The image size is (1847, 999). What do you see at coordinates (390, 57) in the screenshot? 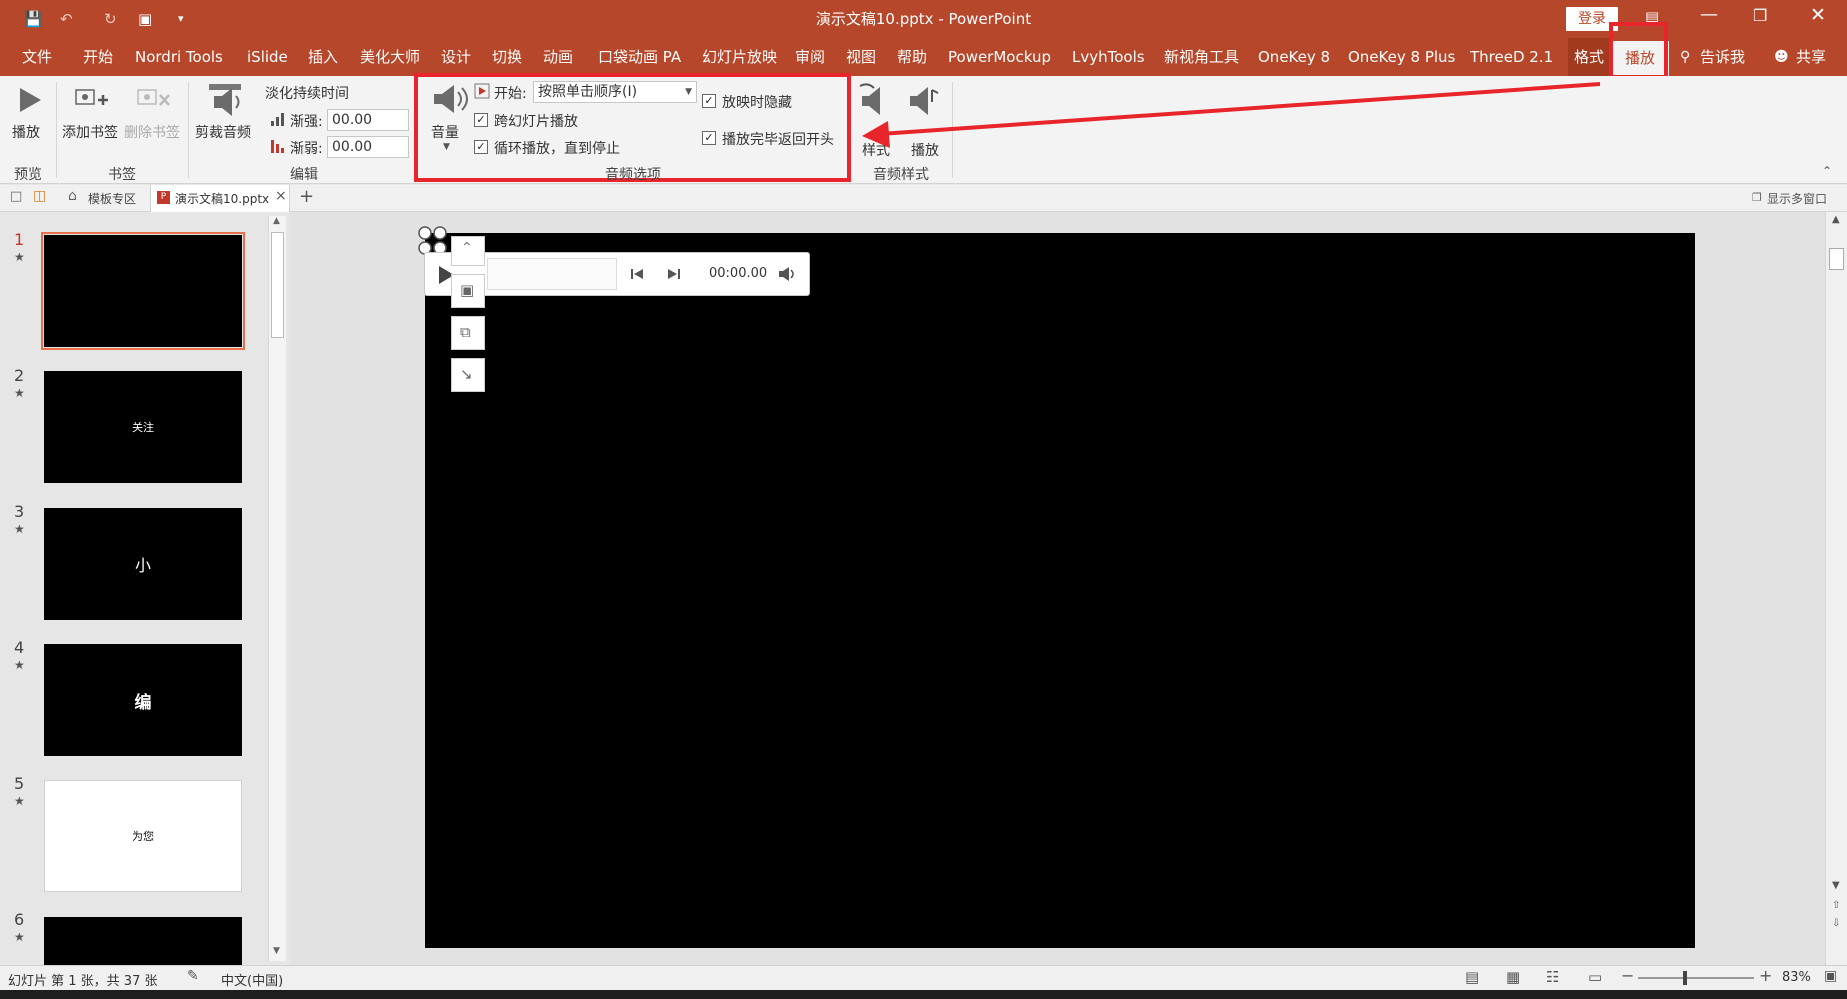
I see `tab-beautify: 美化大师` at bounding box center [390, 57].